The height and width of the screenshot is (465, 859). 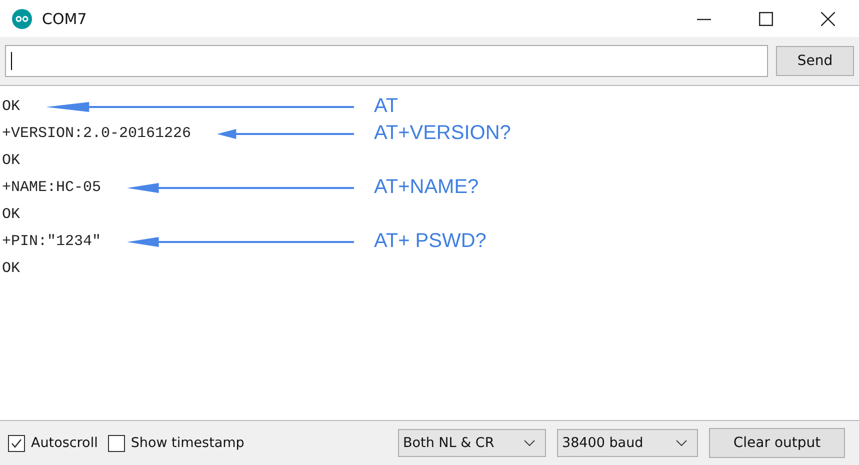 What do you see at coordinates (777, 443) in the screenshot?
I see `clear-output-button: Clear output` at bounding box center [777, 443].